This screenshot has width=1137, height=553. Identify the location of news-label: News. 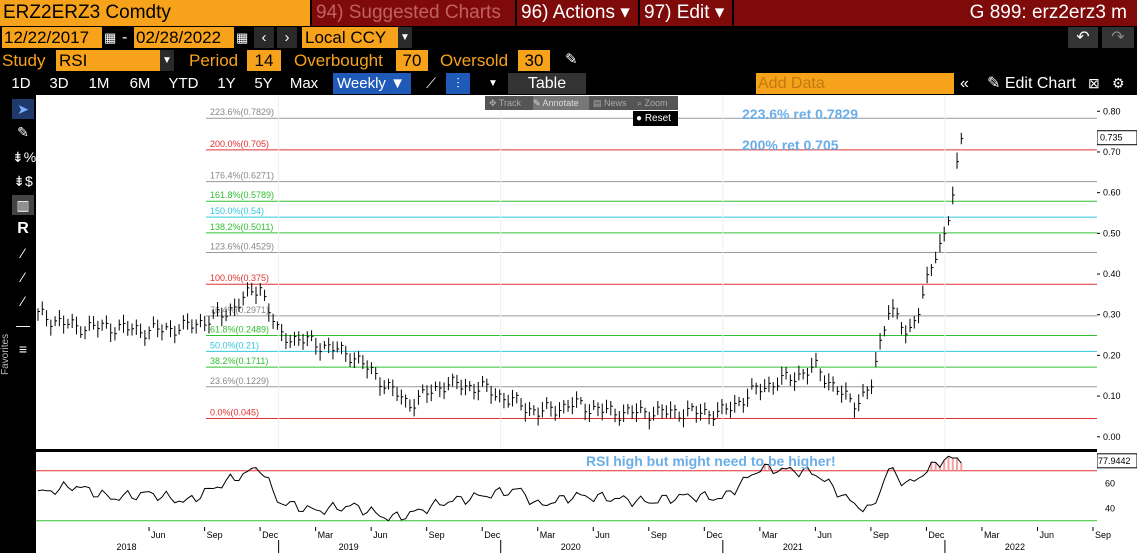
(615, 103).